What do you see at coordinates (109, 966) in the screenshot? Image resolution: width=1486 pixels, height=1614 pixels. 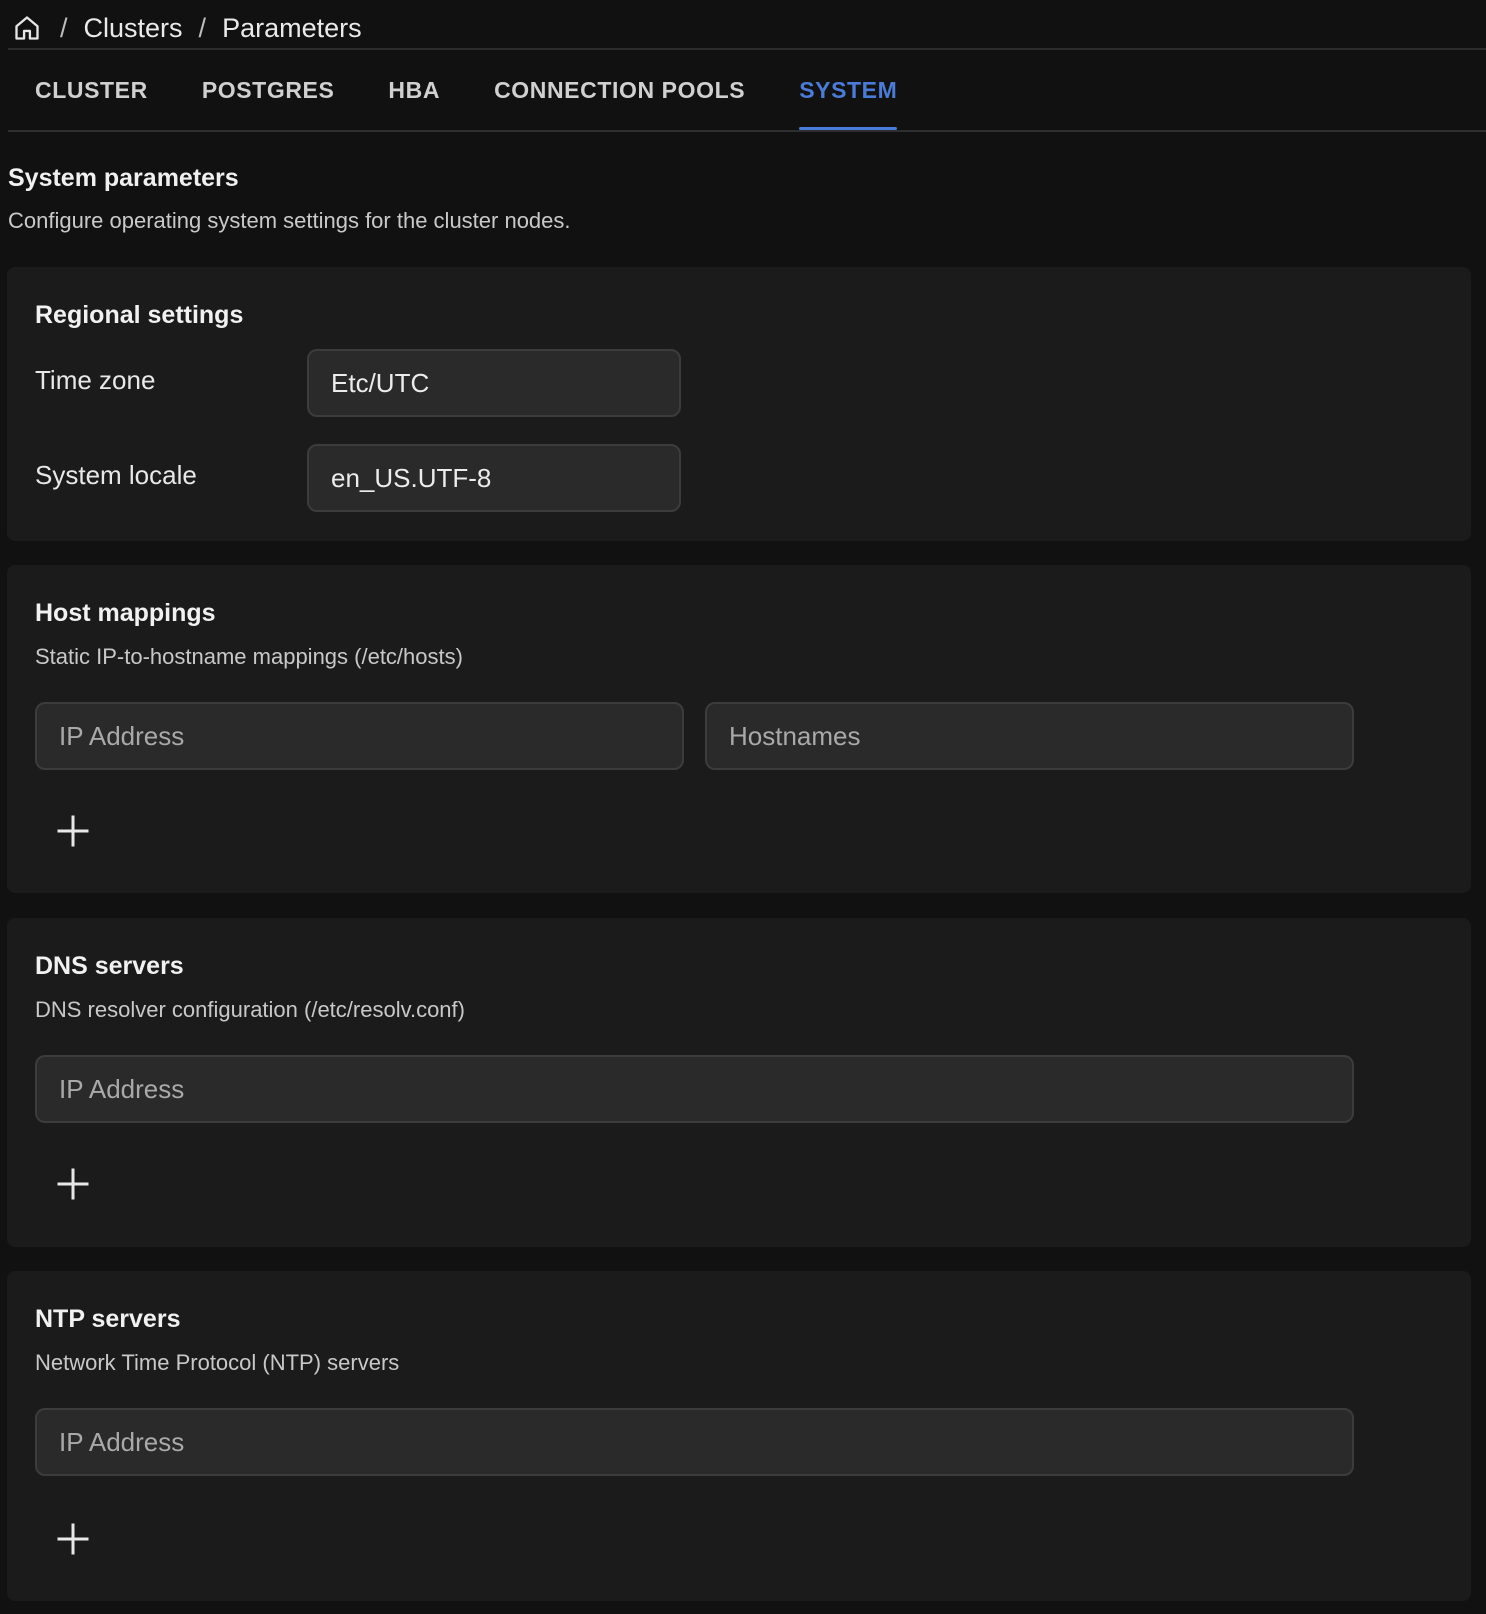 I see `dns-servers-title: DNS servers` at bounding box center [109, 966].